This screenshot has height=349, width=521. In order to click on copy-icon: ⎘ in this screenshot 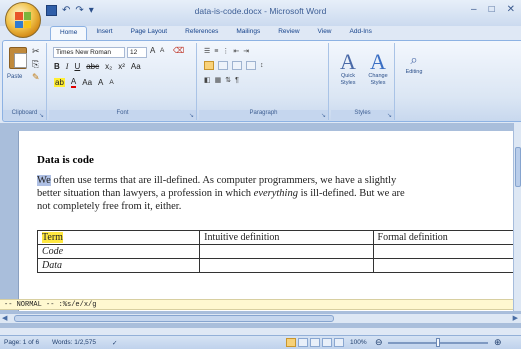, I will do `click(35, 64)`.